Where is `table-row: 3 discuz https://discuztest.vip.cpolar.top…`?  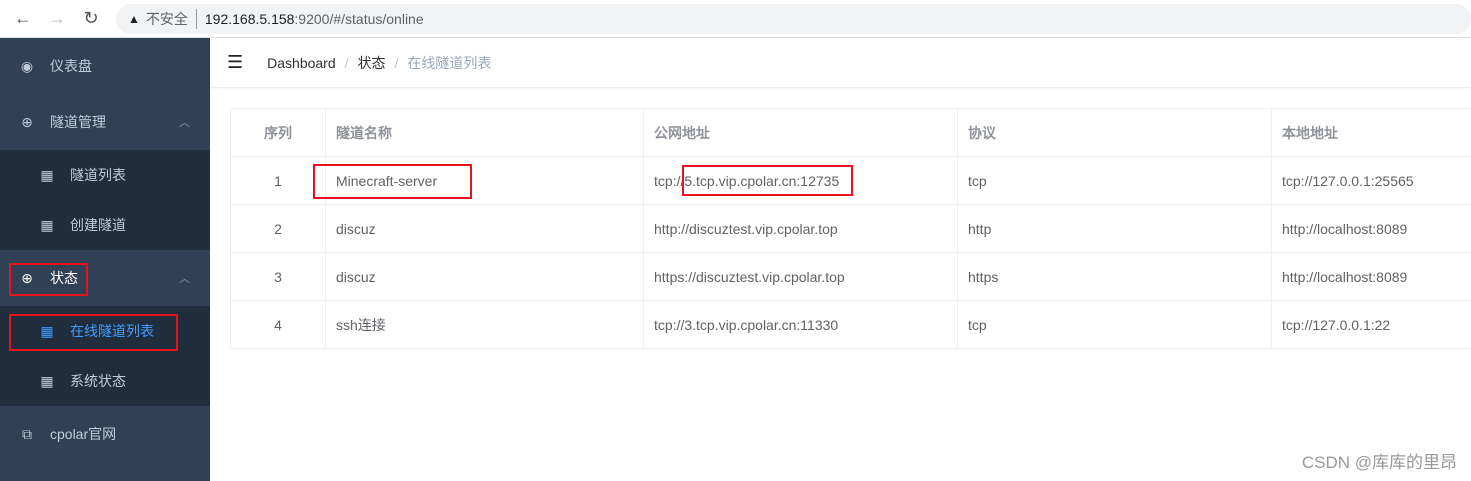 table-row: 3 discuz https://discuztest.vip.cpolar.top… is located at coordinates (850, 276).